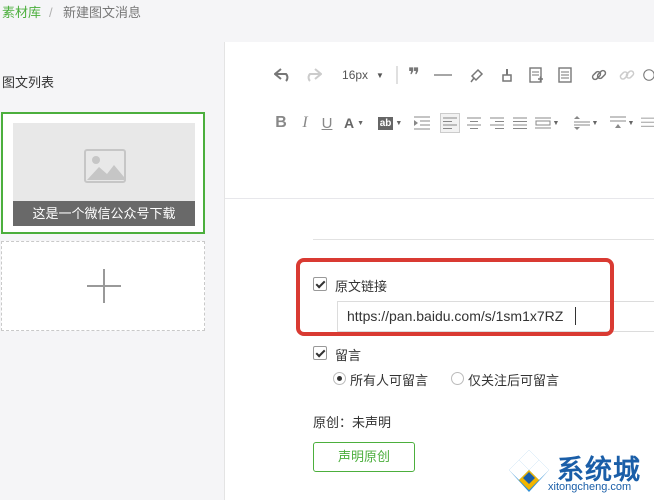 The image size is (654, 500). Describe the element at coordinates (364, 457) in the screenshot. I see `declare-original-button: 声明原创` at that location.